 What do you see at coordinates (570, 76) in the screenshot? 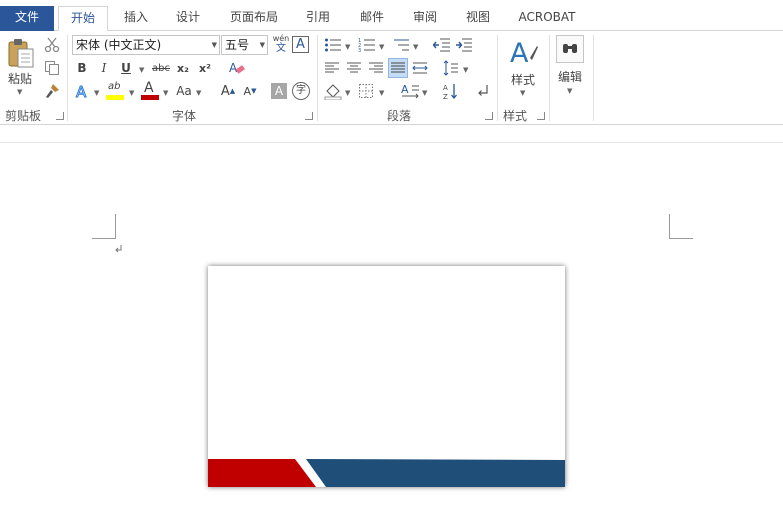
I see `editing-button: 编辑` at bounding box center [570, 76].